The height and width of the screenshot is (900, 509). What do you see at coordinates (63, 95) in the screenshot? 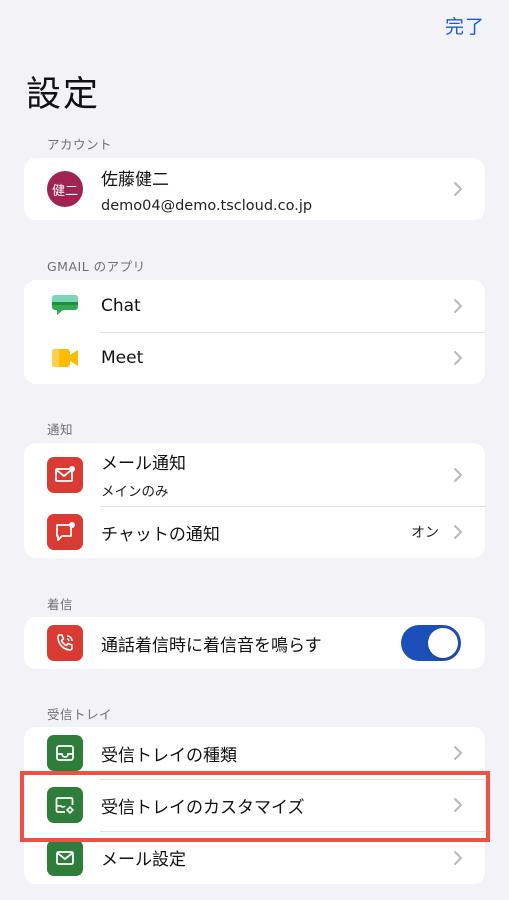
I see `page-title: 設定` at bounding box center [63, 95].